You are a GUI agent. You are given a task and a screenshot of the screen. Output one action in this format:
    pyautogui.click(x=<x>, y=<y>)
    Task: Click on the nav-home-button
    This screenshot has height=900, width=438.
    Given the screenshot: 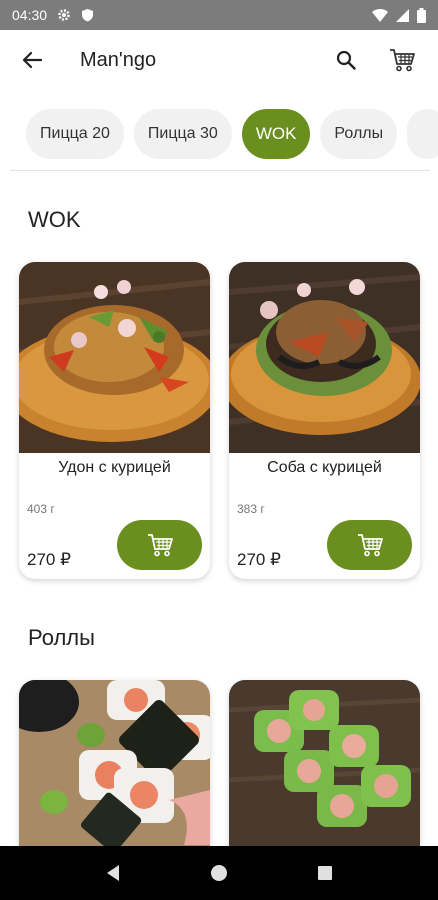 What is the action you would take?
    pyautogui.click(x=219, y=873)
    